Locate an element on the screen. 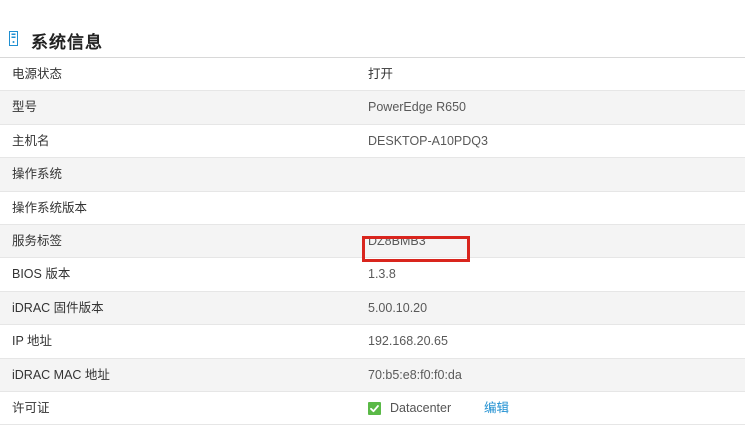 Image resolution: width=745 pixels, height=425 pixels. checkmark-icon is located at coordinates (374, 408).